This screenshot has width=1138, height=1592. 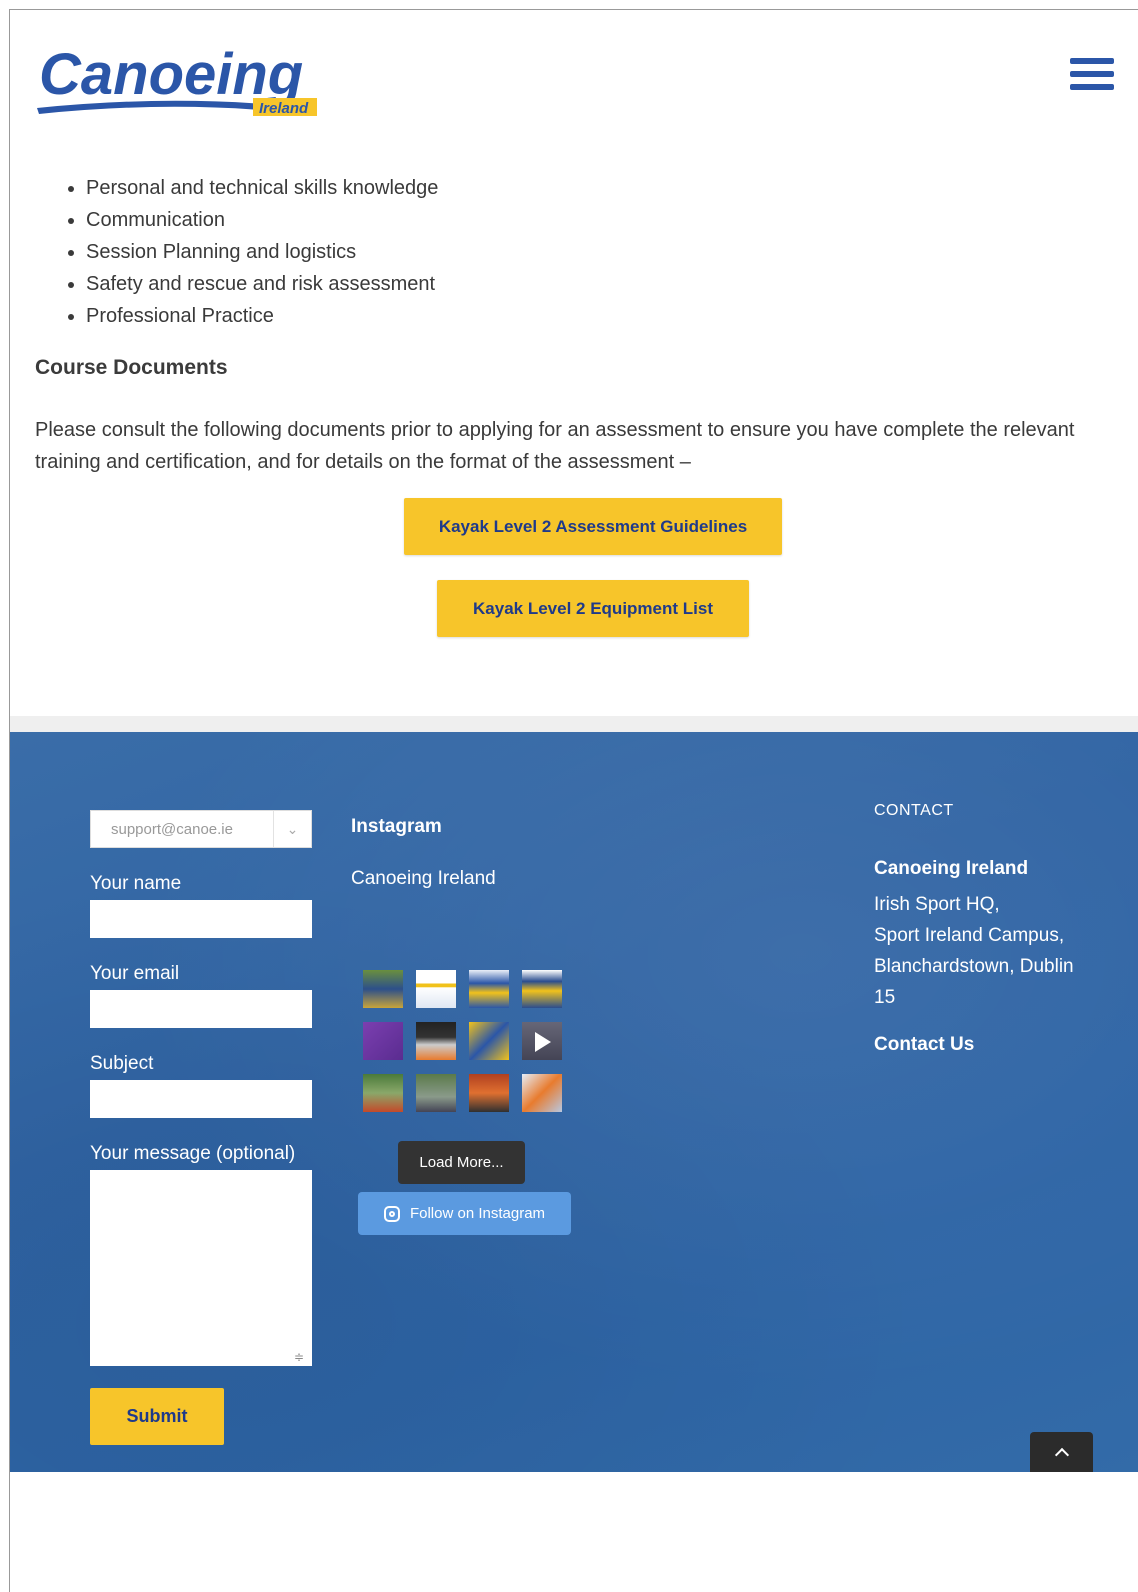 I want to click on contact-heading: CONTACT, so click(x=914, y=810).